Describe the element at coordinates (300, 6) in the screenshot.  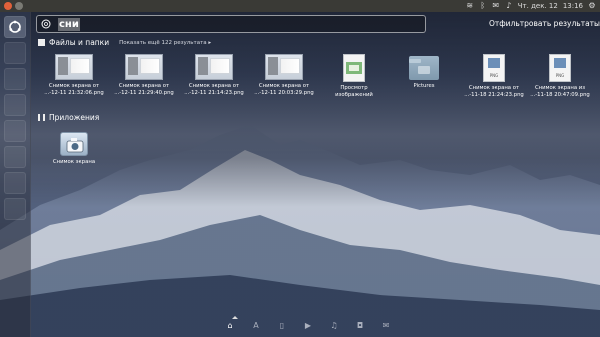
I see `top-panel: ≋ ᛒ ✉ ♪ Чт. дек. 12 13:16 ⚙` at that location.